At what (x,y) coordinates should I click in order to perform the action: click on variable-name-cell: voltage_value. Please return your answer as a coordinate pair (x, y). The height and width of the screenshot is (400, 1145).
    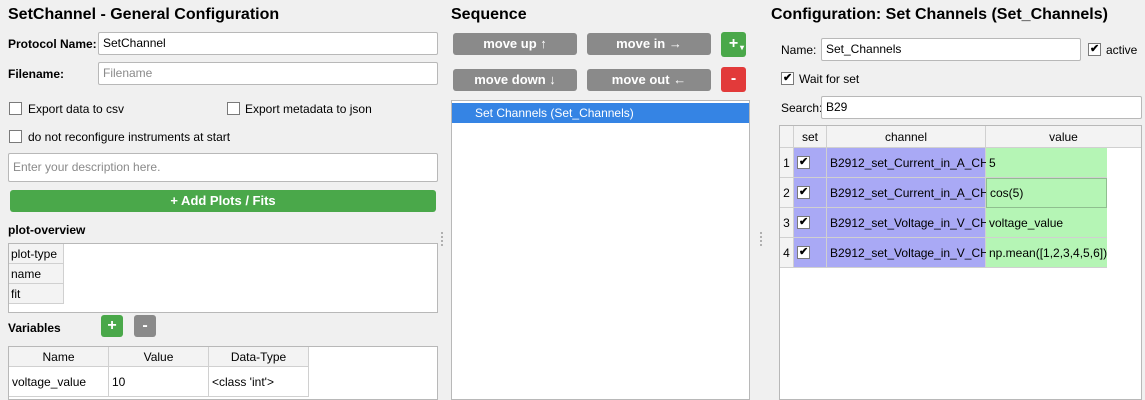
    Looking at the image, I should click on (59, 382).